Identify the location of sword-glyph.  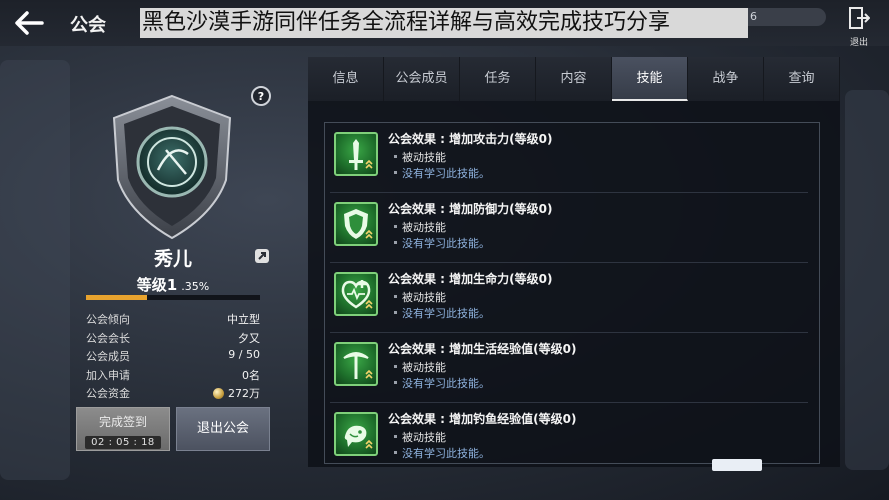
(361, 154).